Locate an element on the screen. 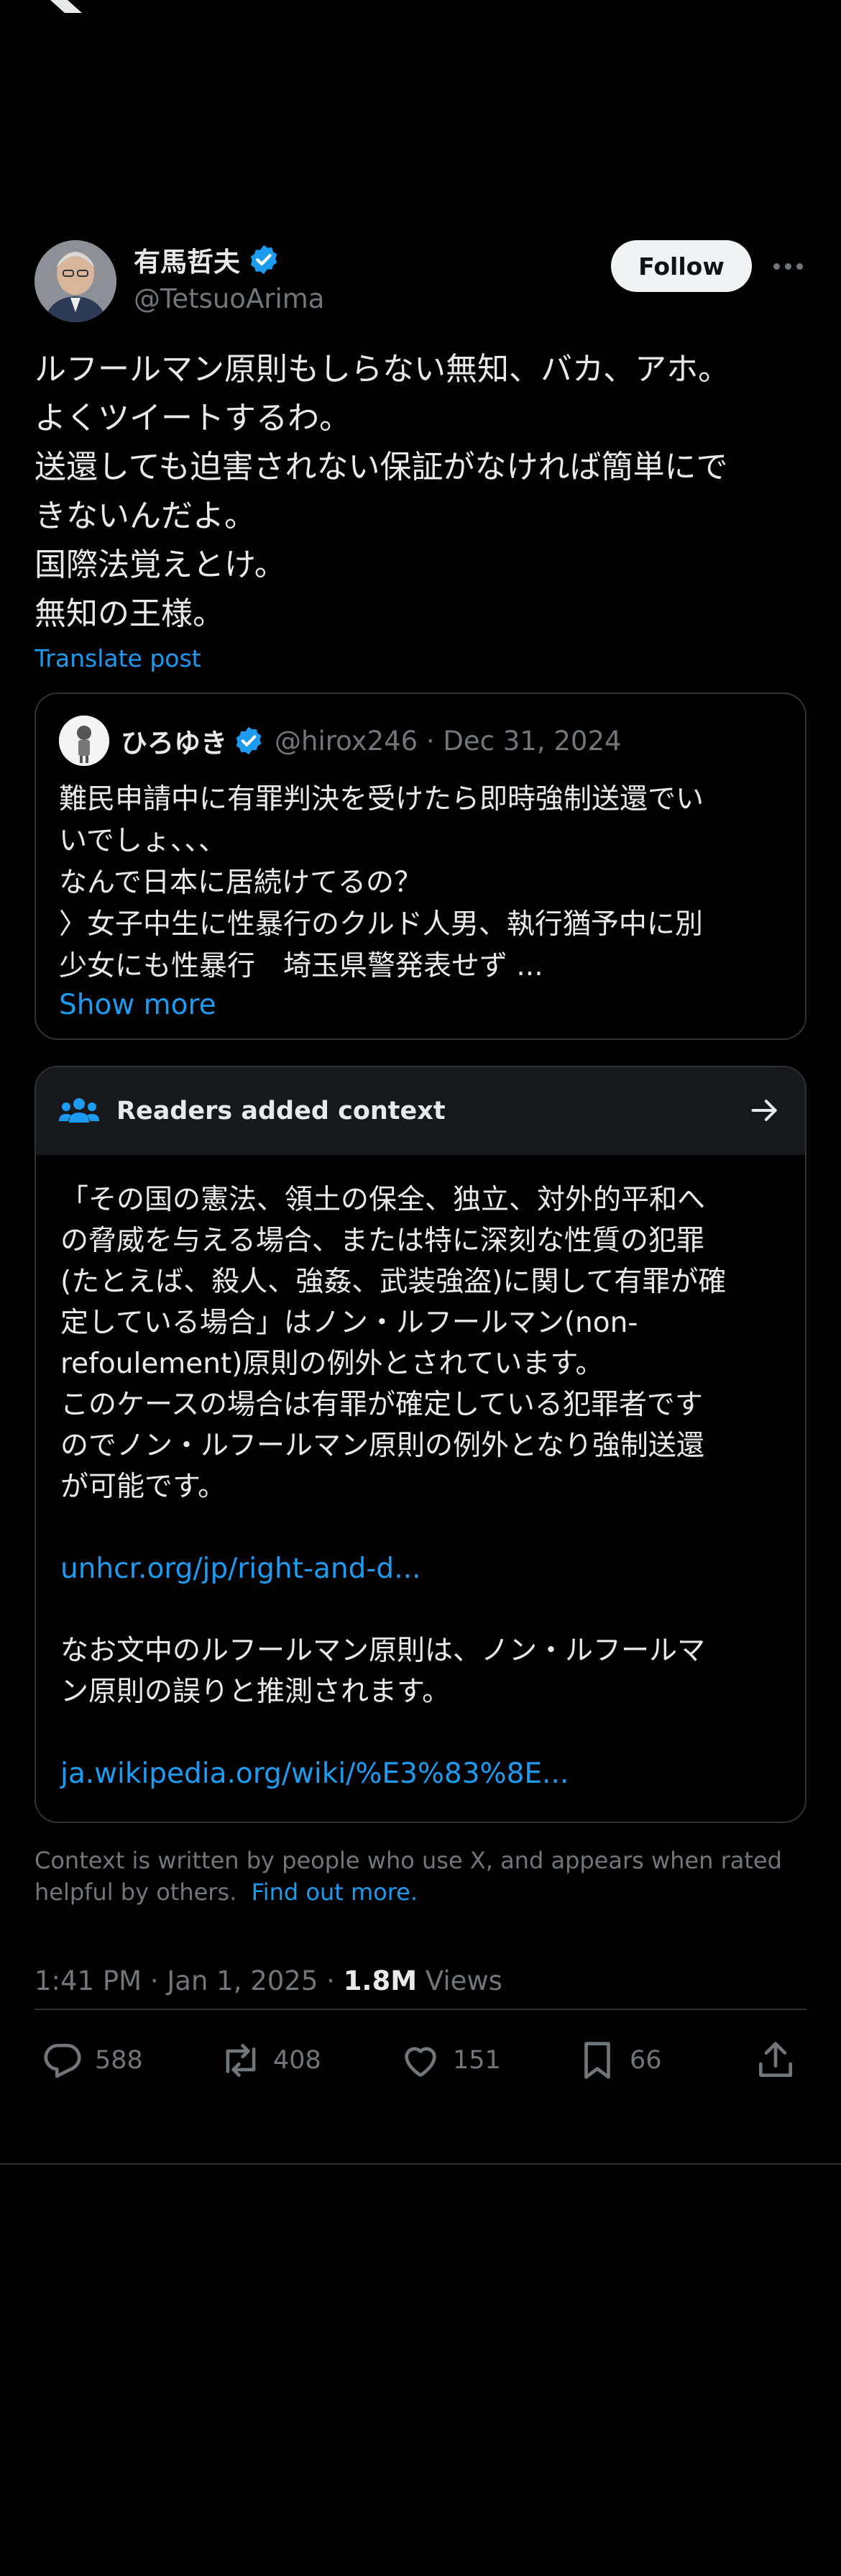 The height and width of the screenshot is (2576, 841). author-name: 有馬哲夫 is located at coordinates (187, 259).